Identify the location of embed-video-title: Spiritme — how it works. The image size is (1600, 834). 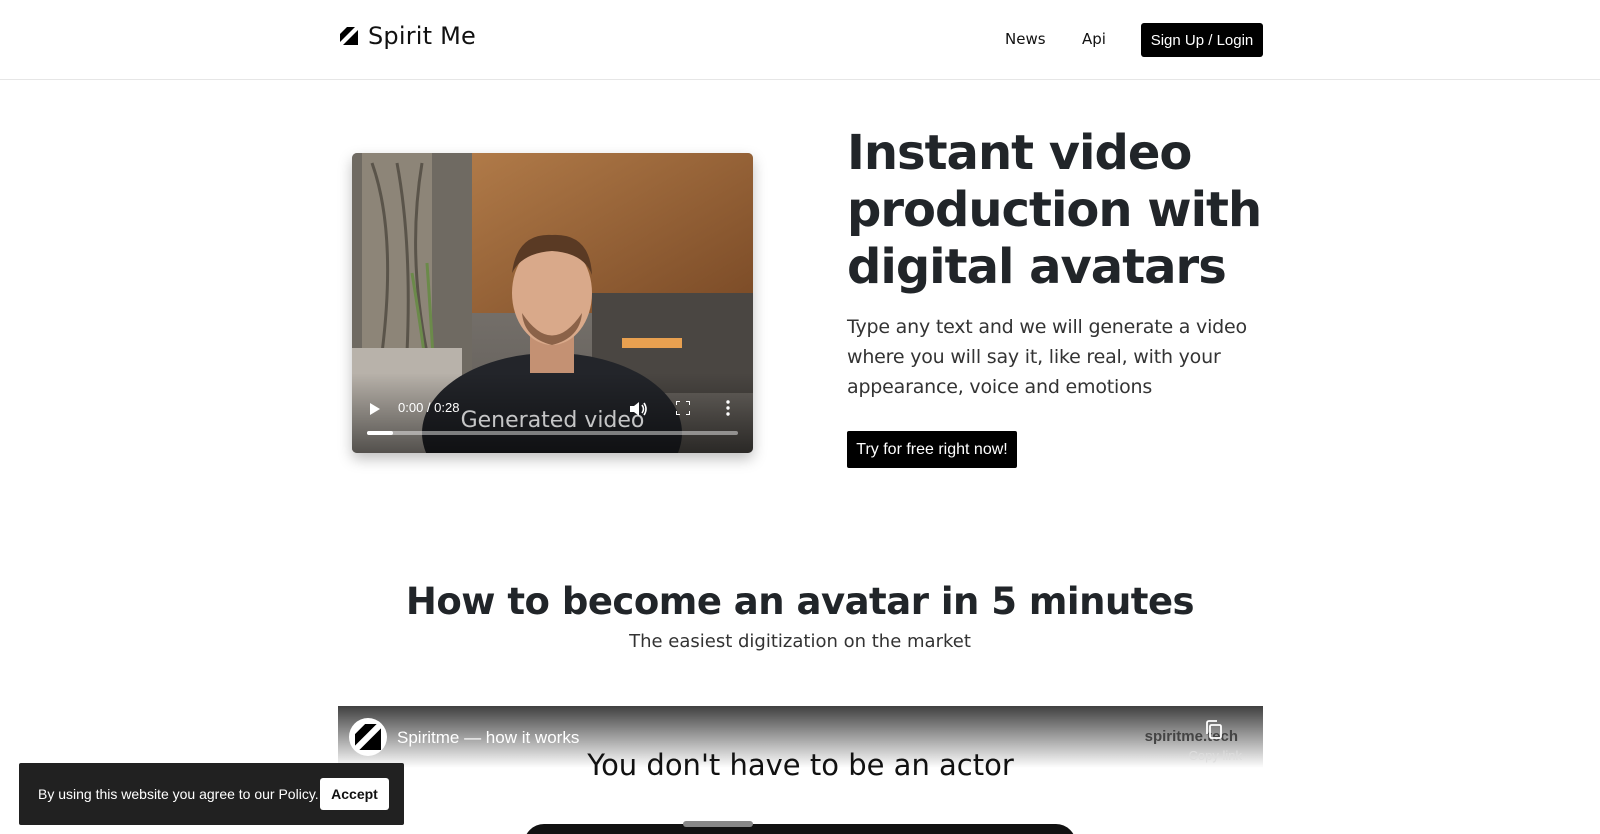
(488, 738).